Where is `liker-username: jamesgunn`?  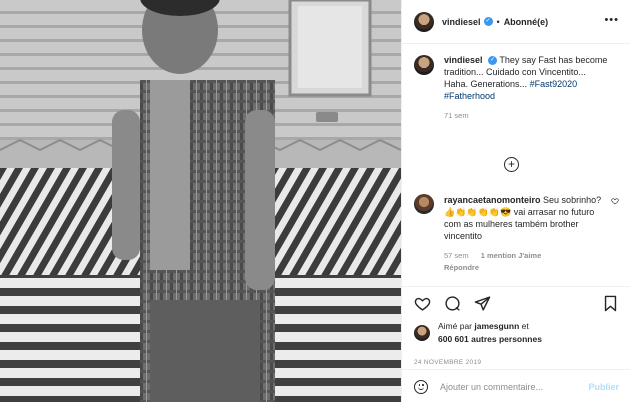
liker-username: jamesgunn is located at coordinates (496, 326).